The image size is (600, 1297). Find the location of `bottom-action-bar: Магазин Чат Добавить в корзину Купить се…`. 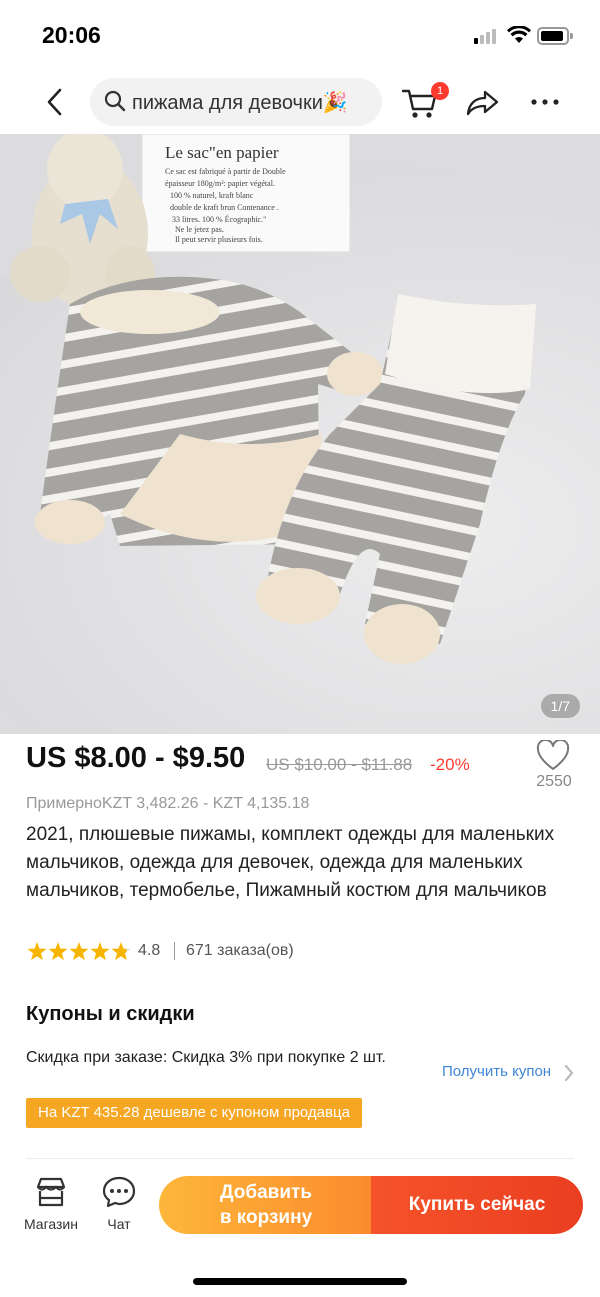

bottom-action-bar: Магазин Чат Добавить в корзину Купить се… is located at coordinates (300, 1210).